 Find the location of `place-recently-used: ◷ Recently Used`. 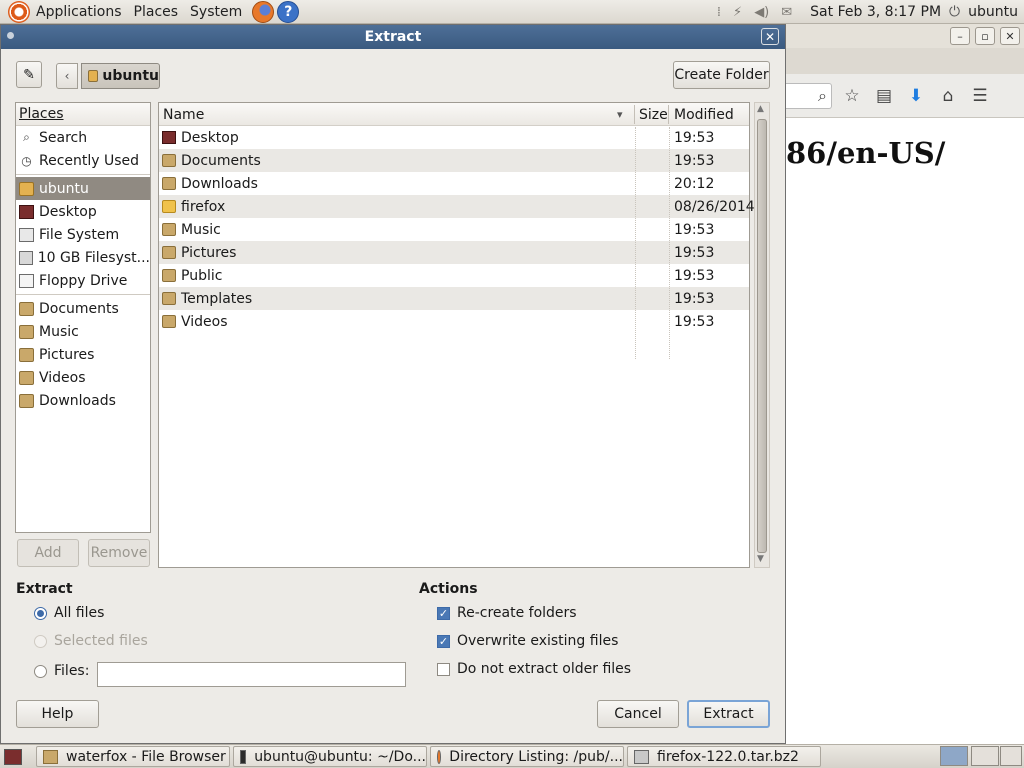

place-recently-used: ◷ Recently Used is located at coordinates (83, 160).